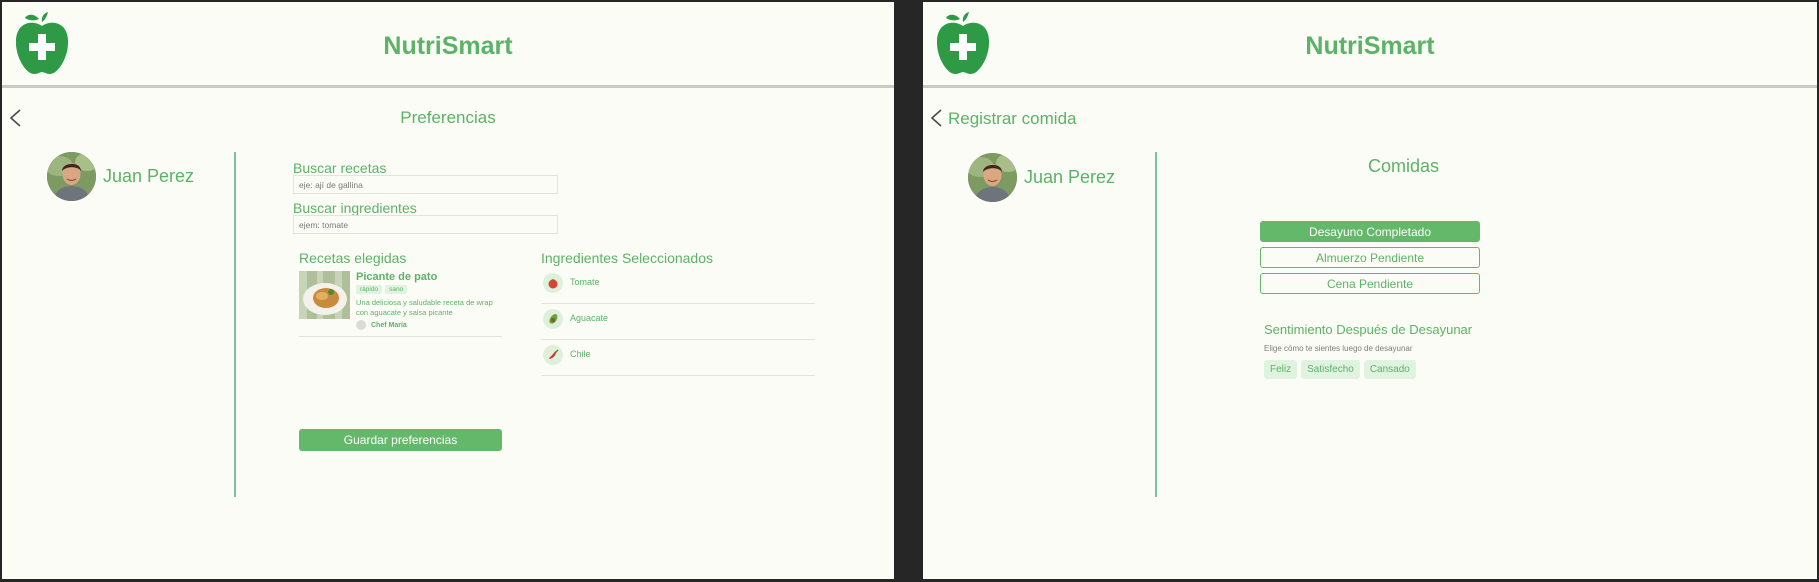  I want to click on ingredient-label: Tomate, so click(585, 282).